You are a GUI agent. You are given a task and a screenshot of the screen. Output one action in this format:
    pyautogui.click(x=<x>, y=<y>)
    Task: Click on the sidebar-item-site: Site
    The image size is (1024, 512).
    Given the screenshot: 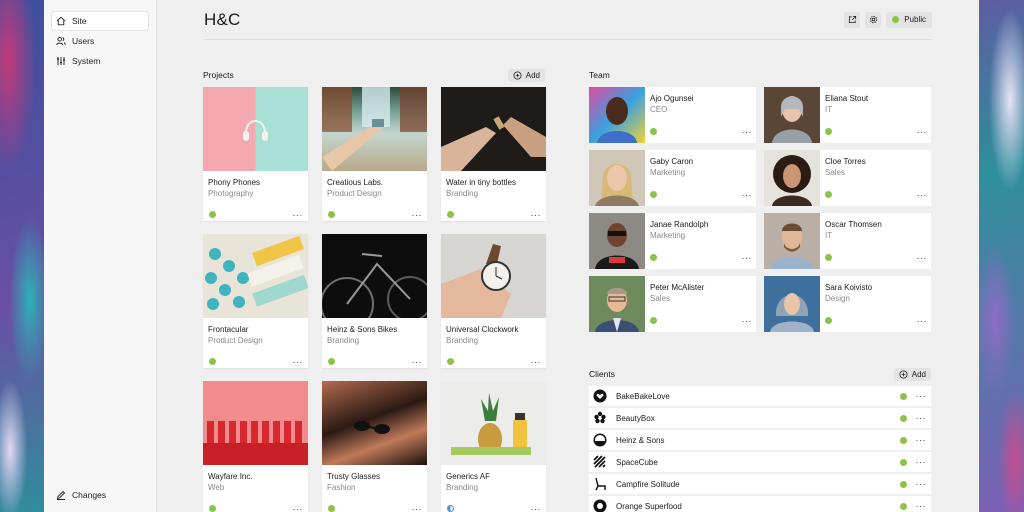 What is the action you would take?
    pyautogui.click(x=100, y=21)
    